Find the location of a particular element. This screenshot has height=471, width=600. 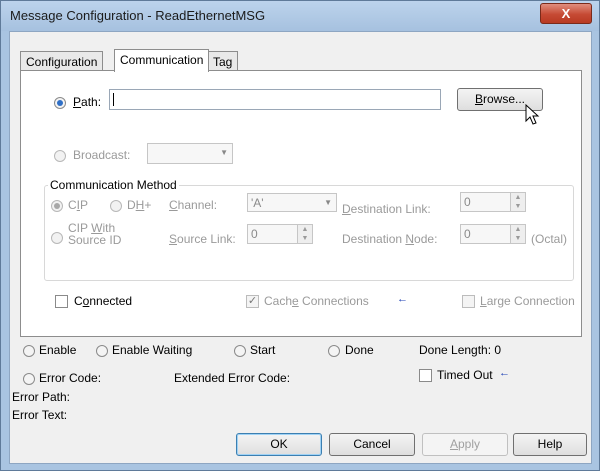

broadcast-label: Broadcast: is located at coordinates (102, 155).